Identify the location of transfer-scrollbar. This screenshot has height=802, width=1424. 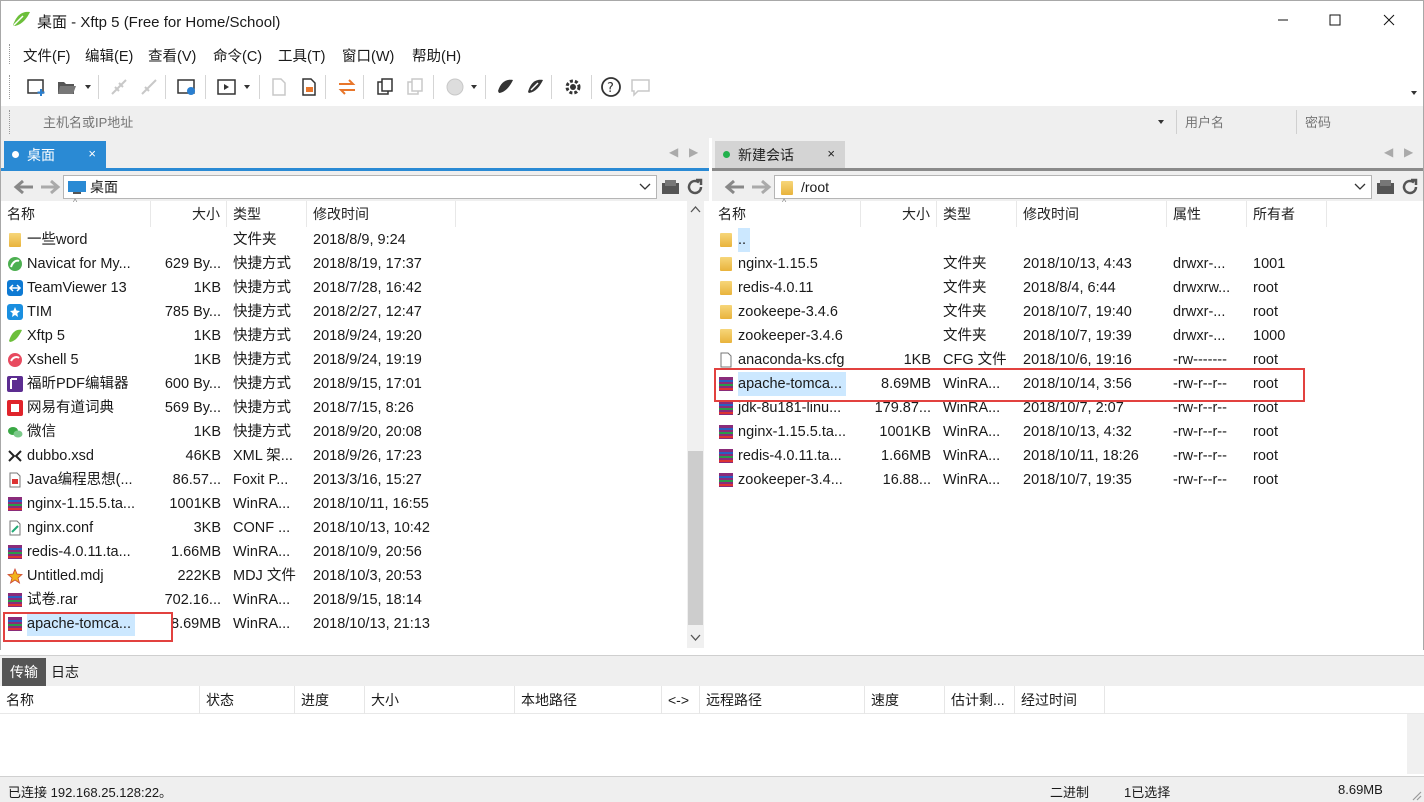
(1415, 744).